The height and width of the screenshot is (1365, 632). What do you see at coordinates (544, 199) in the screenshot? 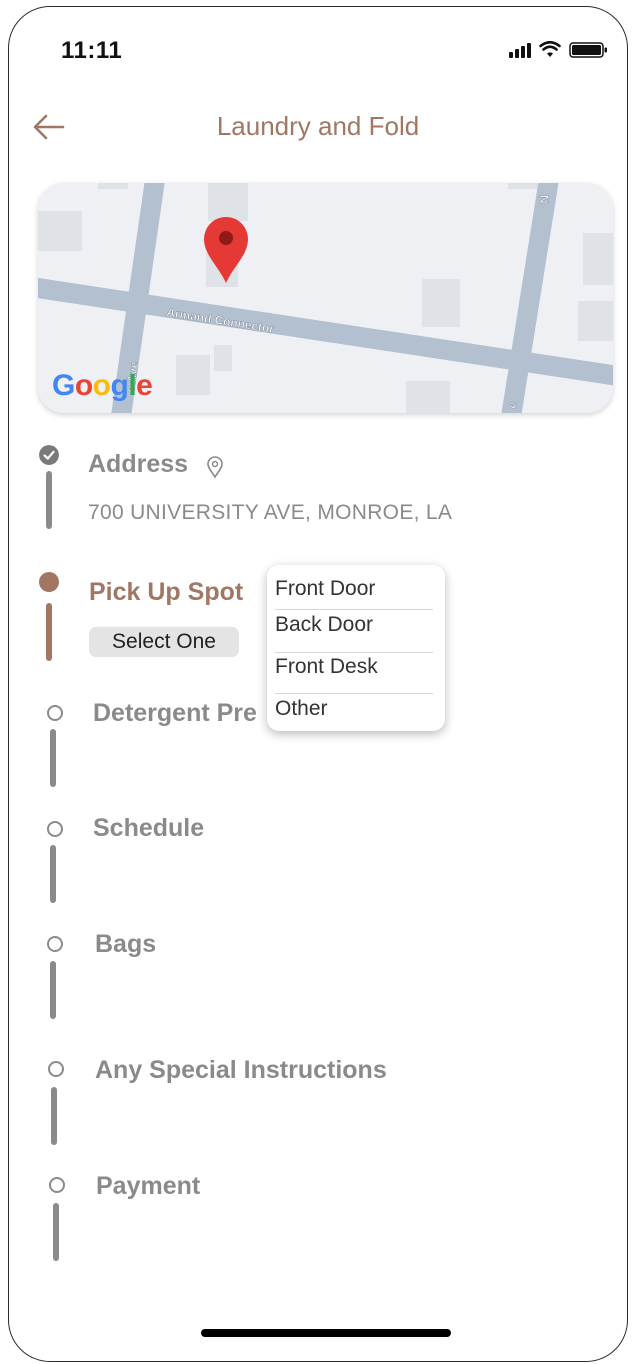
I see `street-label-right: N` at bounding box center [544, 199].